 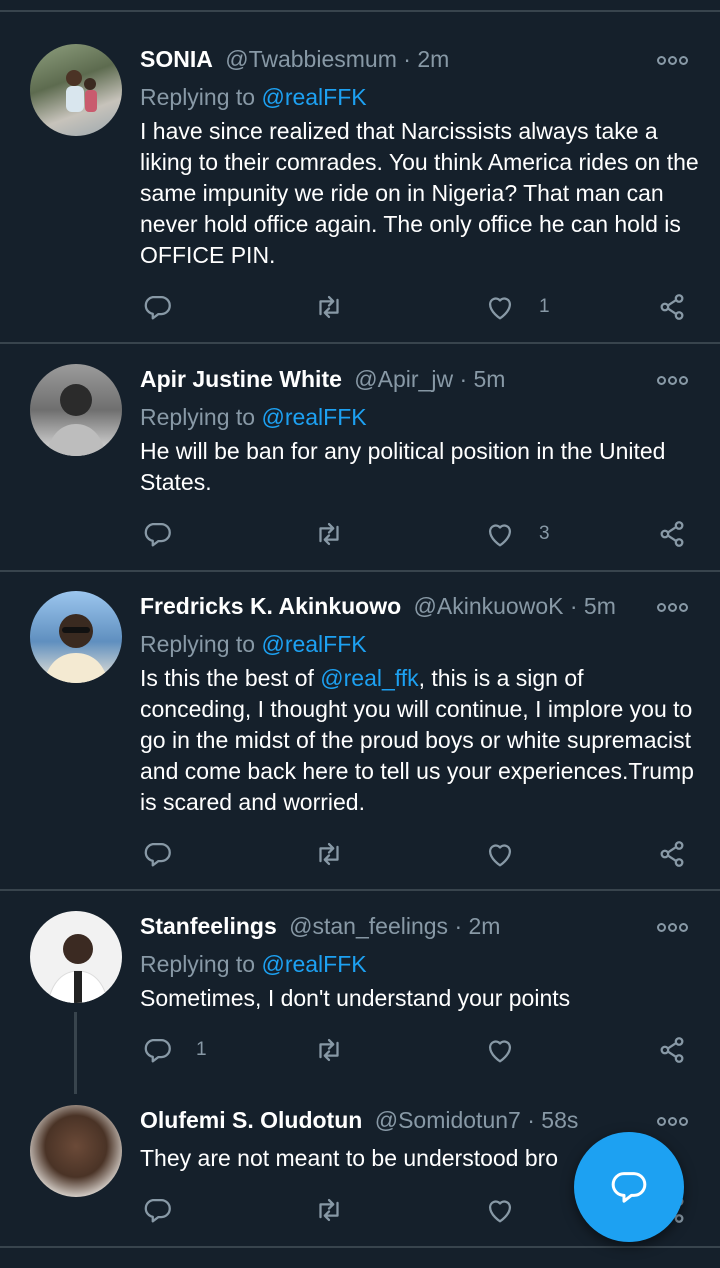 I want to click on display-name: Apir Justine White, so click(x=241, y=379).